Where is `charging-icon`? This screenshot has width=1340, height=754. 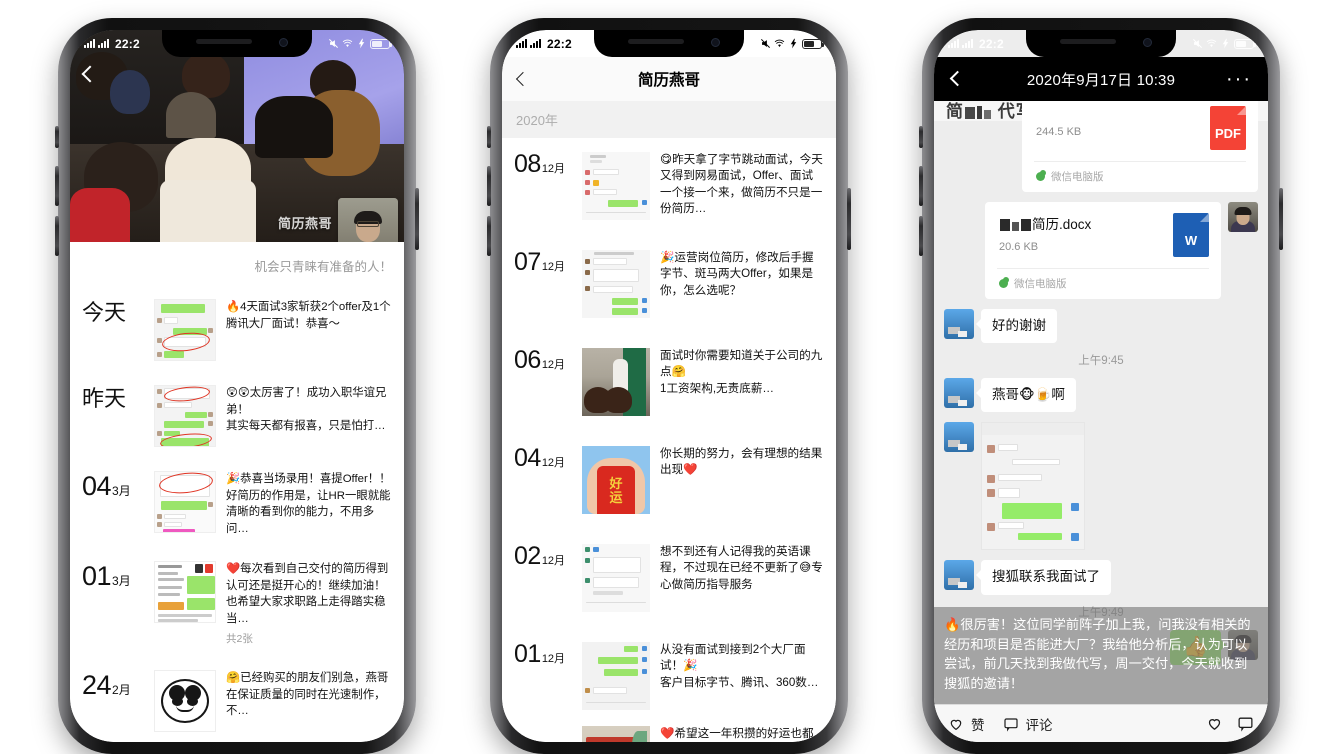 charging-icon is located at coordinates (361, 43).